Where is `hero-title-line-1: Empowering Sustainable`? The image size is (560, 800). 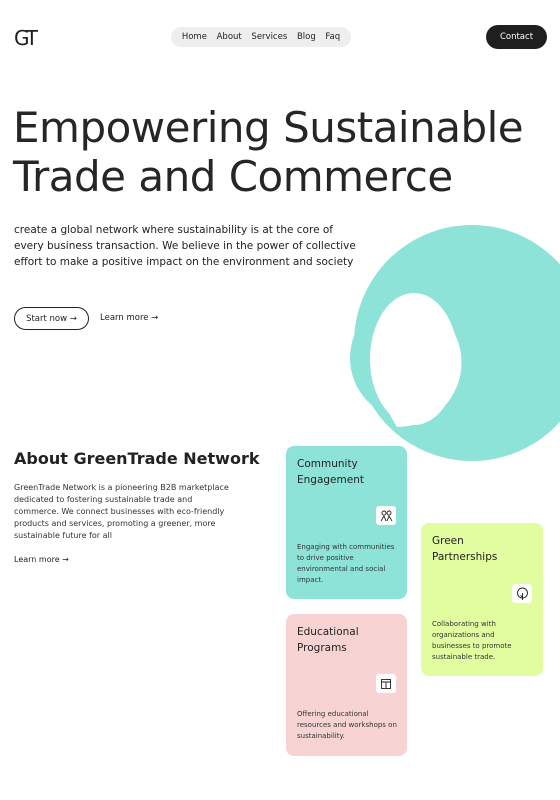
hero-title-line-1: Empowering Sustainable is located at coordinates (268, 127).